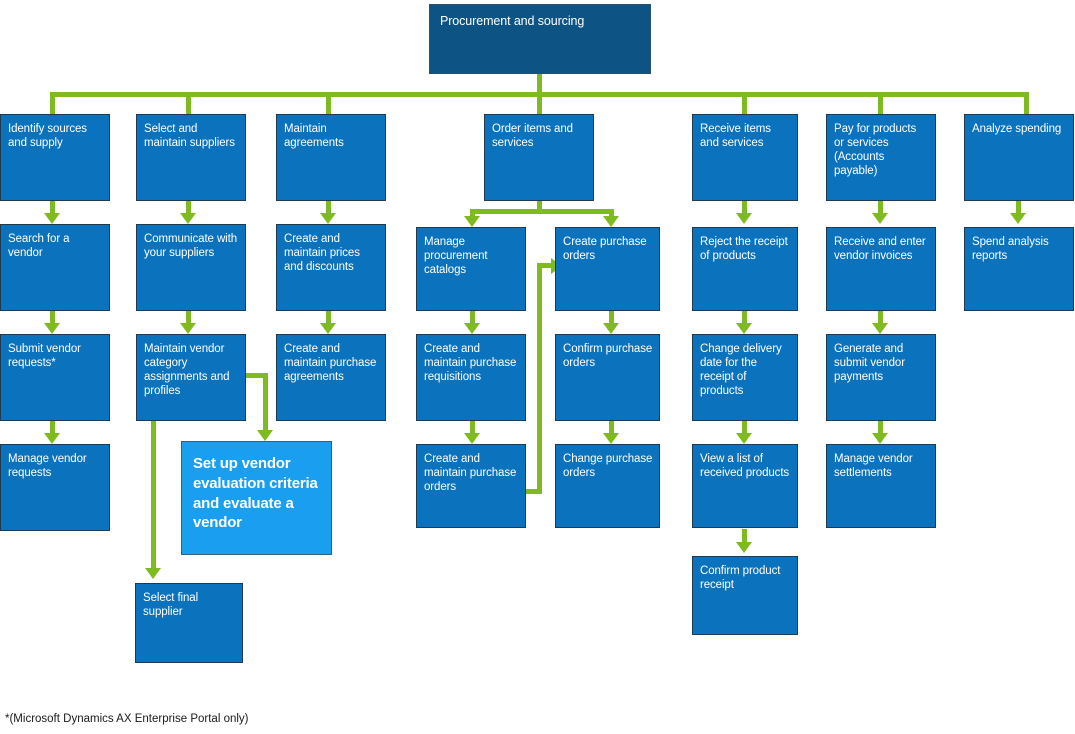 The width and height of the screenshot is (1075, 734). I want to click on arrow-c6-n4-n5, so click(744, 547).